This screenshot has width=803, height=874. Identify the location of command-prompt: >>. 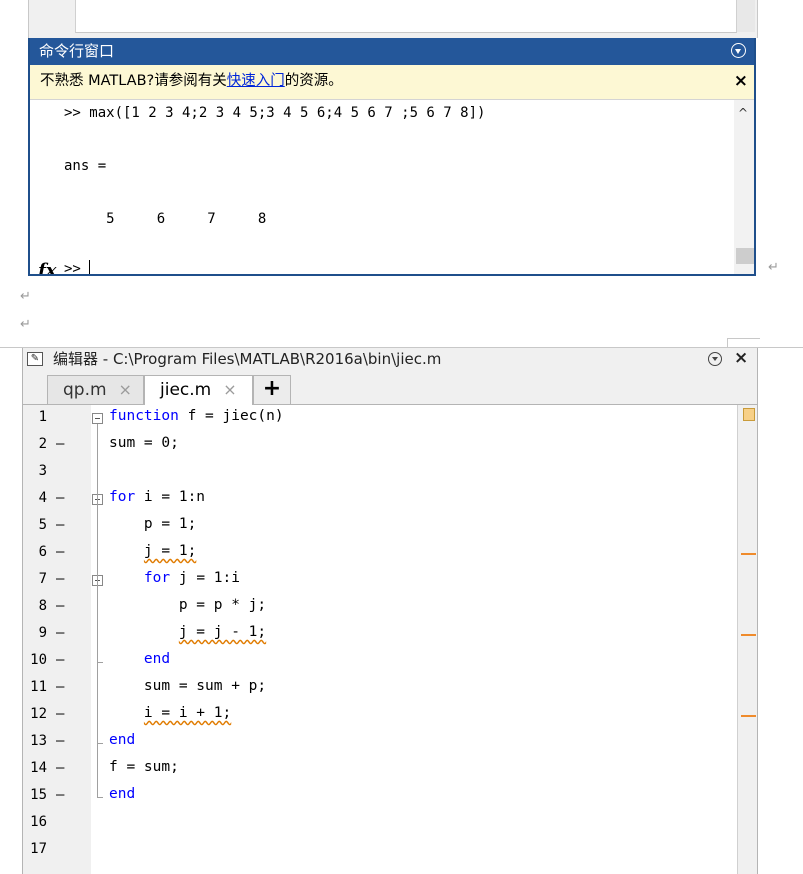
(77, 267).